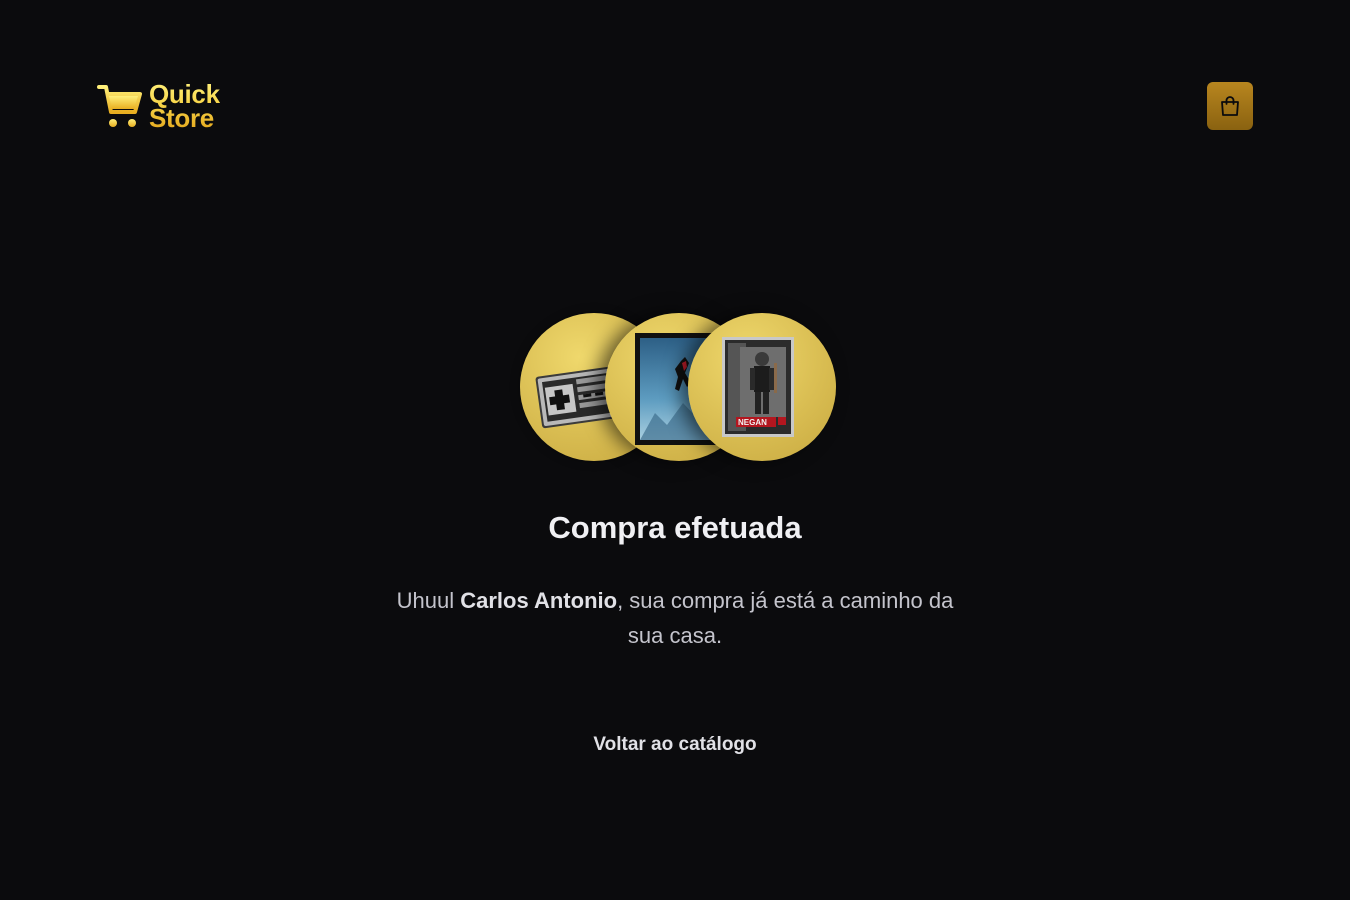  What do you see at coordinates (675, 745) in the screenshot?
I see `back-to-catalog-link: Voltar ao catálogo` at bounding box center [675, 745].